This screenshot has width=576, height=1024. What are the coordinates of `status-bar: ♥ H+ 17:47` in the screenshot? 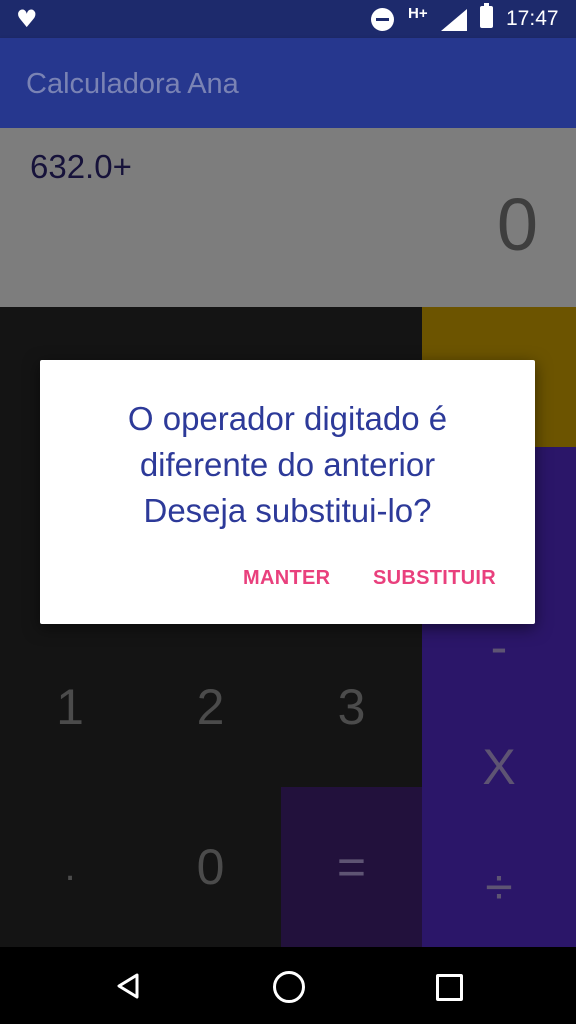 It's located at (288, 19).